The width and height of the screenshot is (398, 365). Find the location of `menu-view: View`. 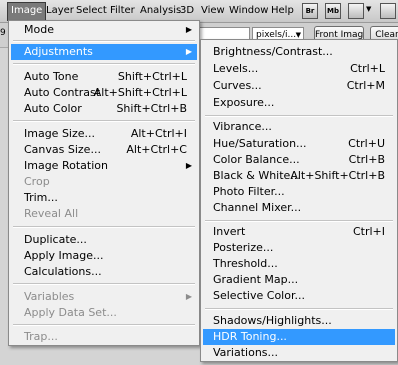

menu-view: View is located at coordinates (213, 11).